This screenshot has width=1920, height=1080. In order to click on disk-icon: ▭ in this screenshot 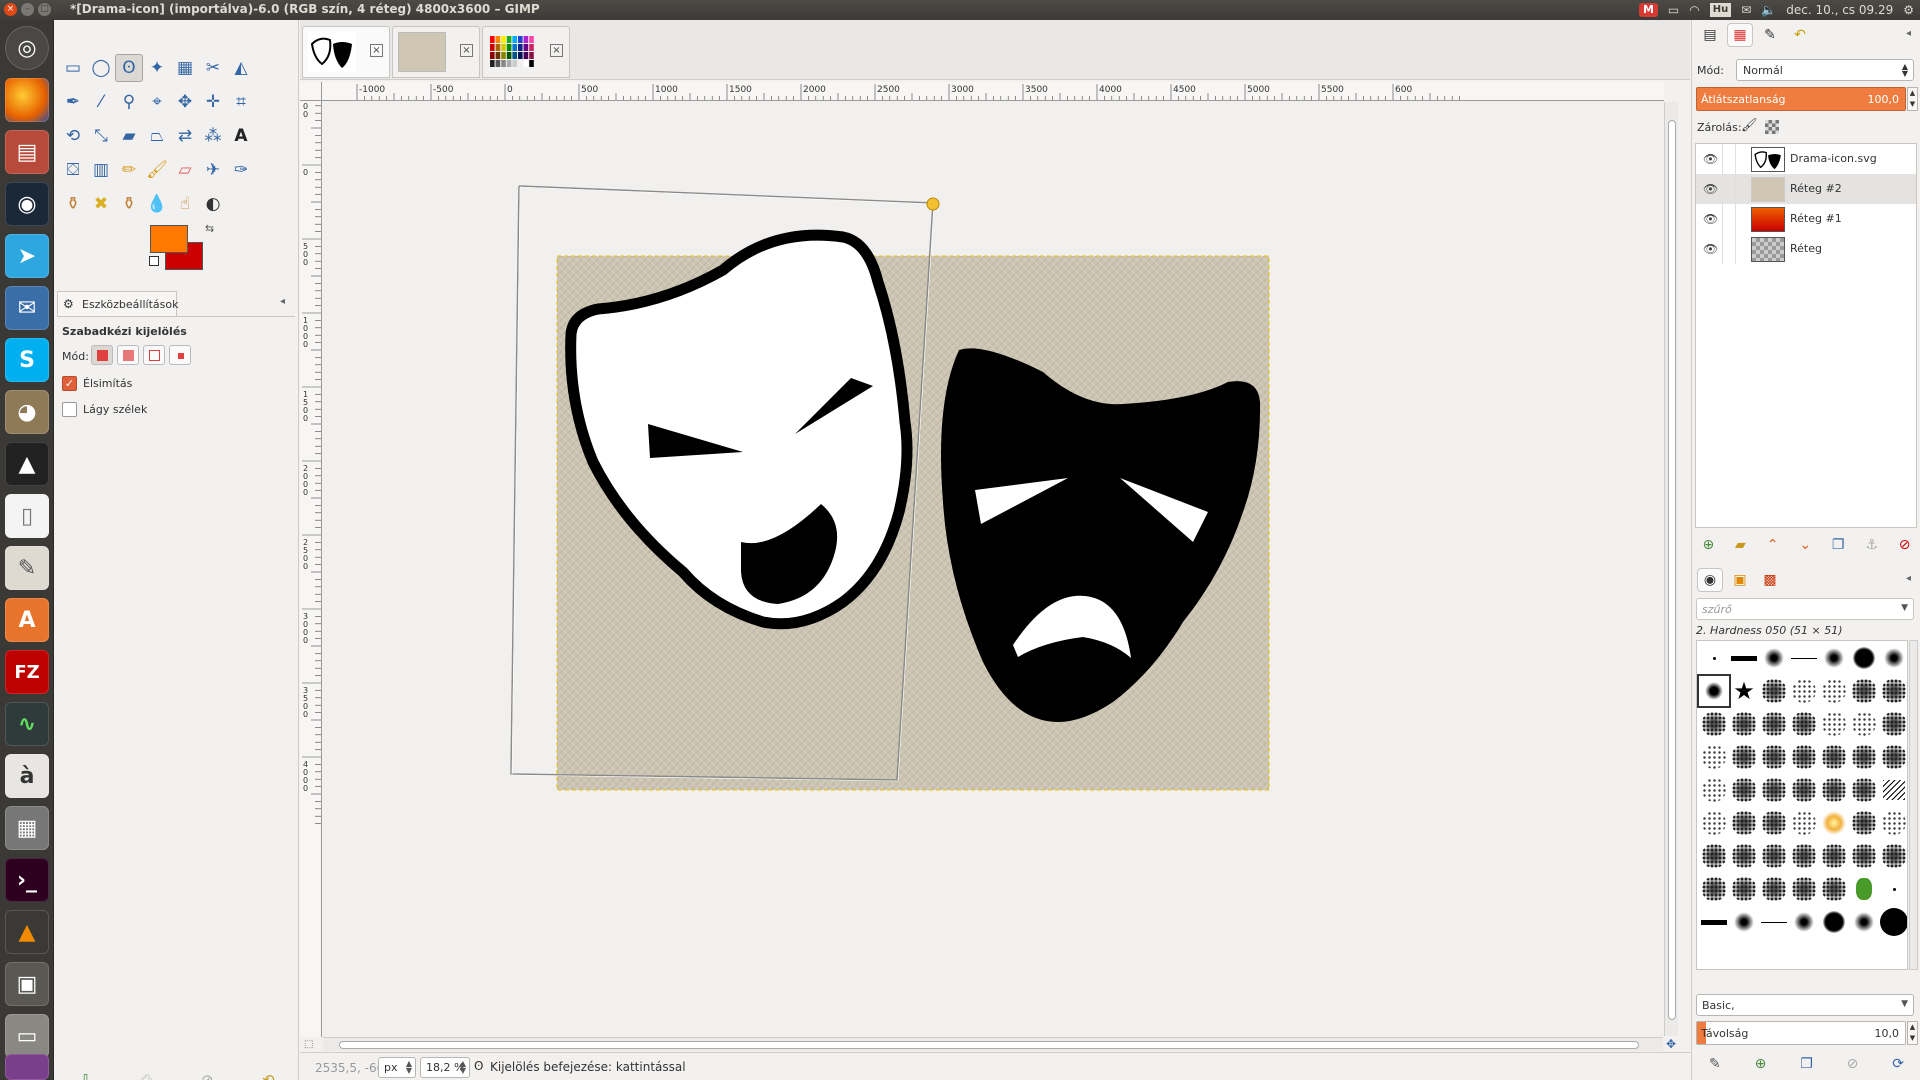, I will do `click(27, 1036)`.